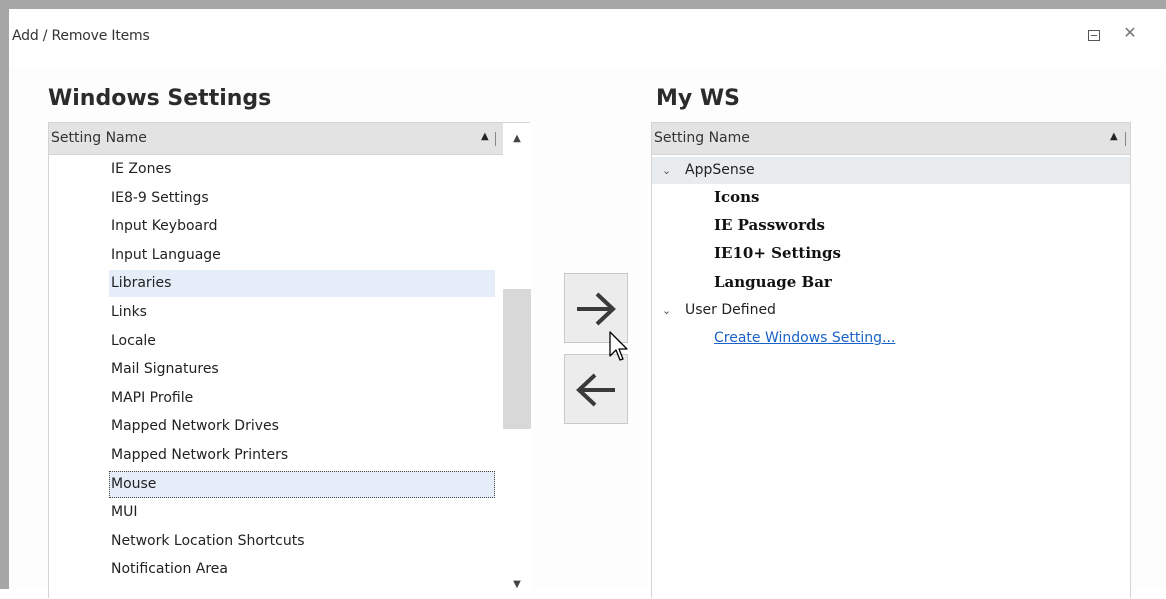 The image size is (1166, 599). I want to click on list-item: Libraries, so click(302, 283).